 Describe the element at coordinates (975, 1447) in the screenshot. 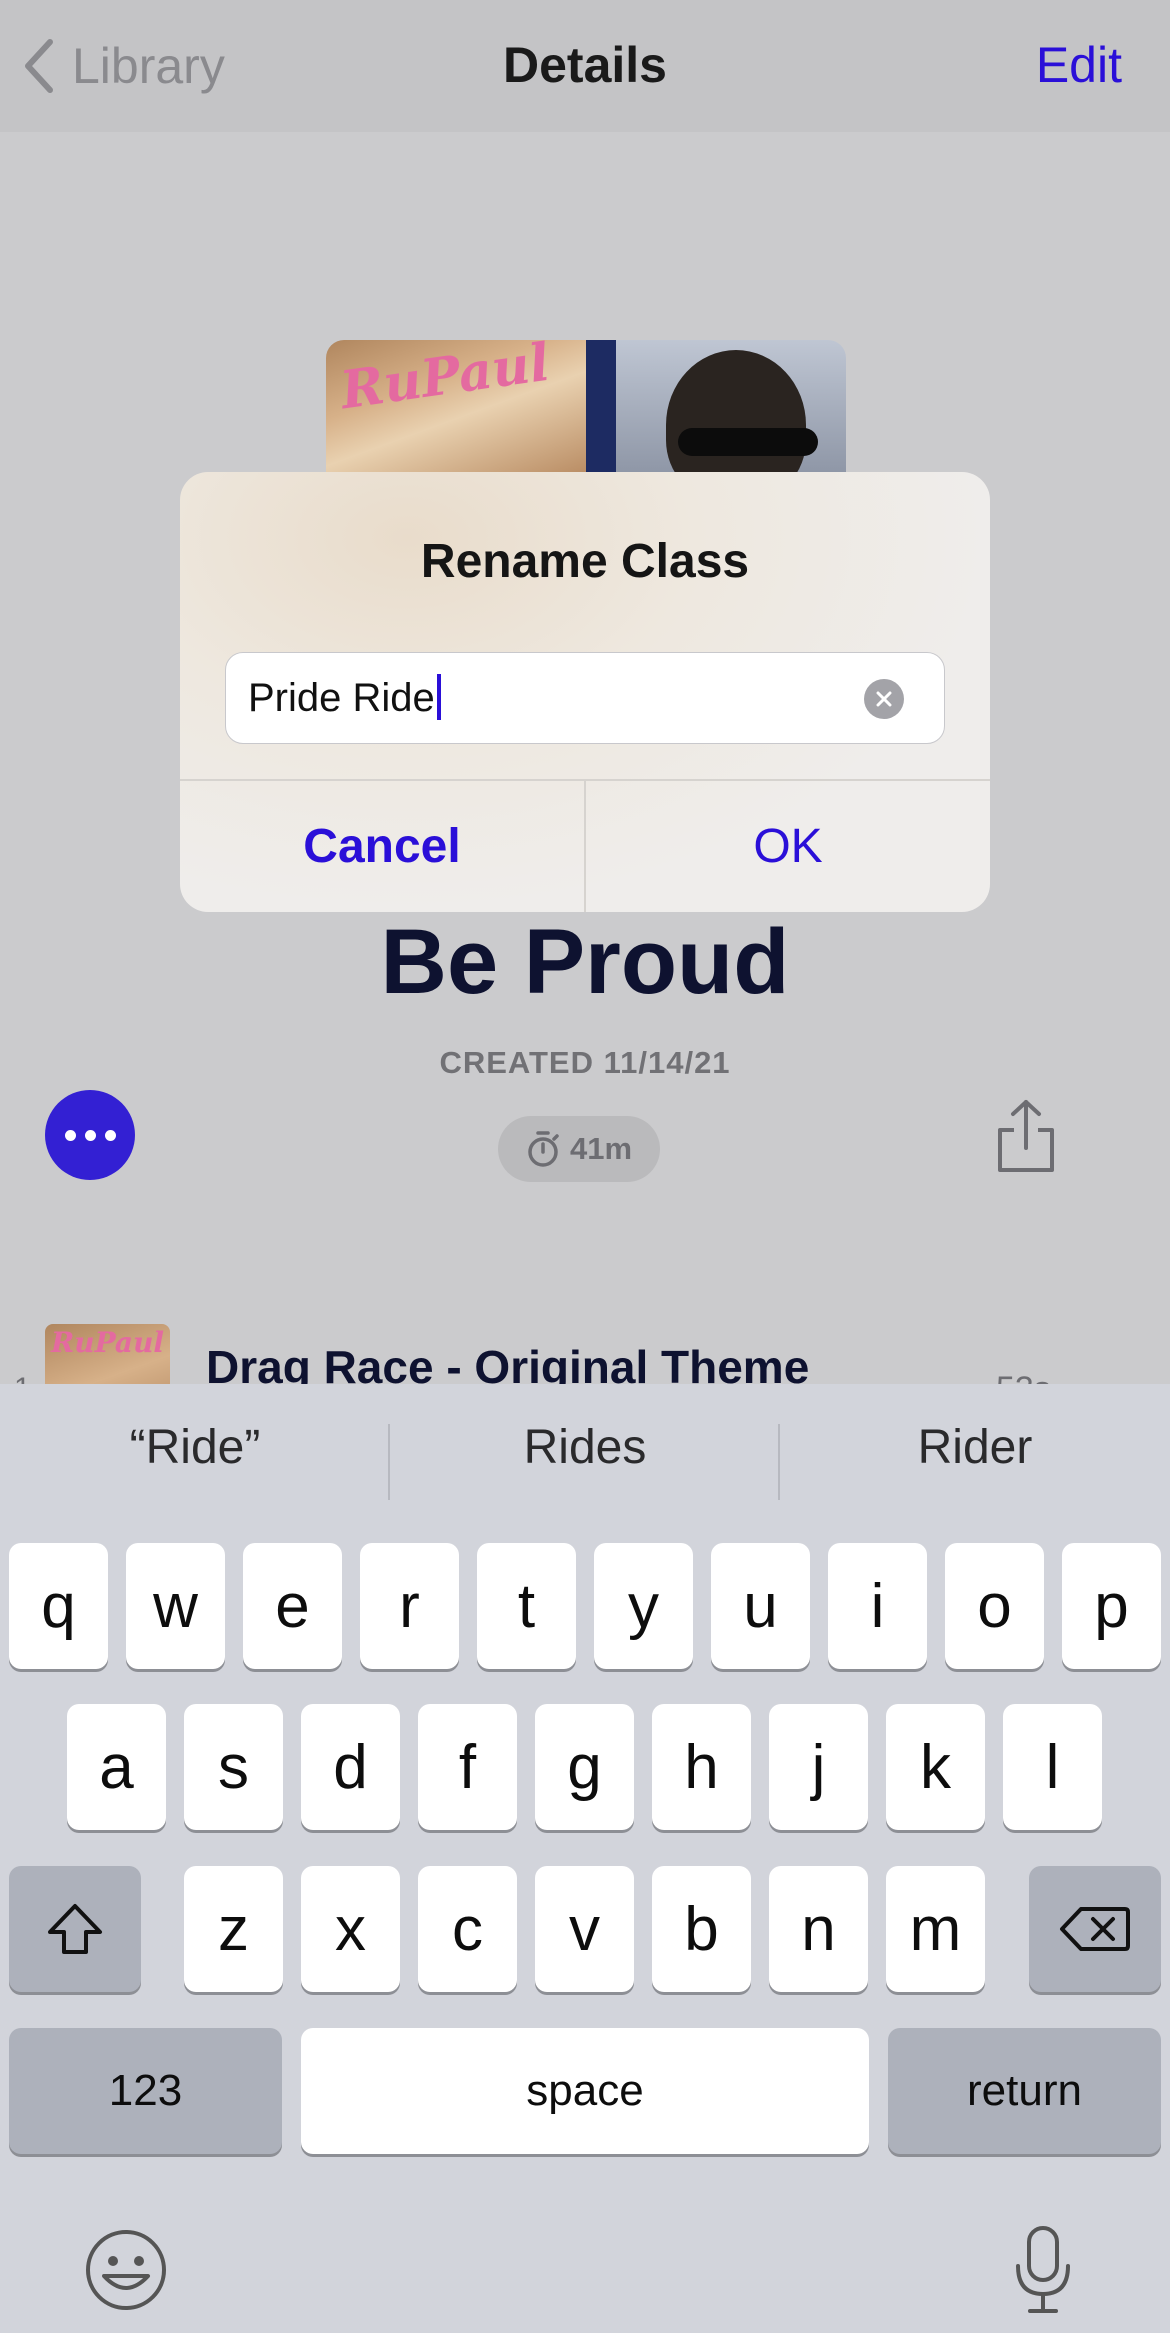

I see `suggestion-3: Rider` at that location.